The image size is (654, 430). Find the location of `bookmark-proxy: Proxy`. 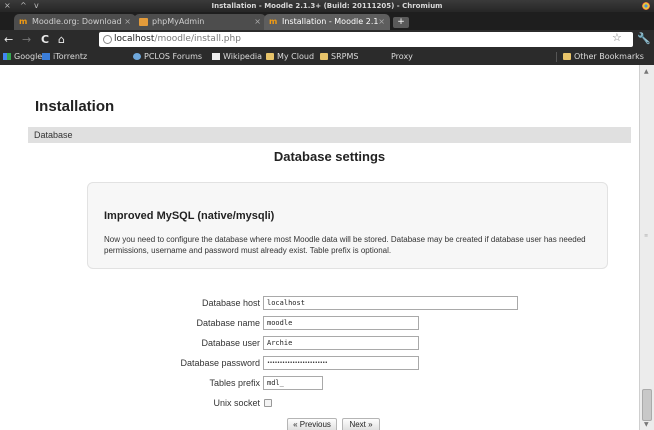

bookmark-proxy: Proxy is located at coordinates (402, 57).